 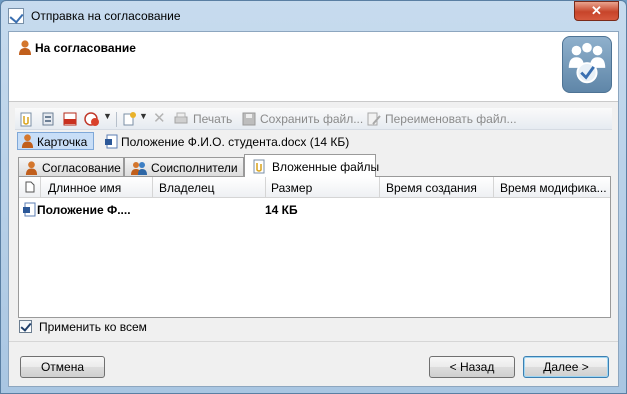 I want to click on print-button: Печать, so click(x=212, y=119).